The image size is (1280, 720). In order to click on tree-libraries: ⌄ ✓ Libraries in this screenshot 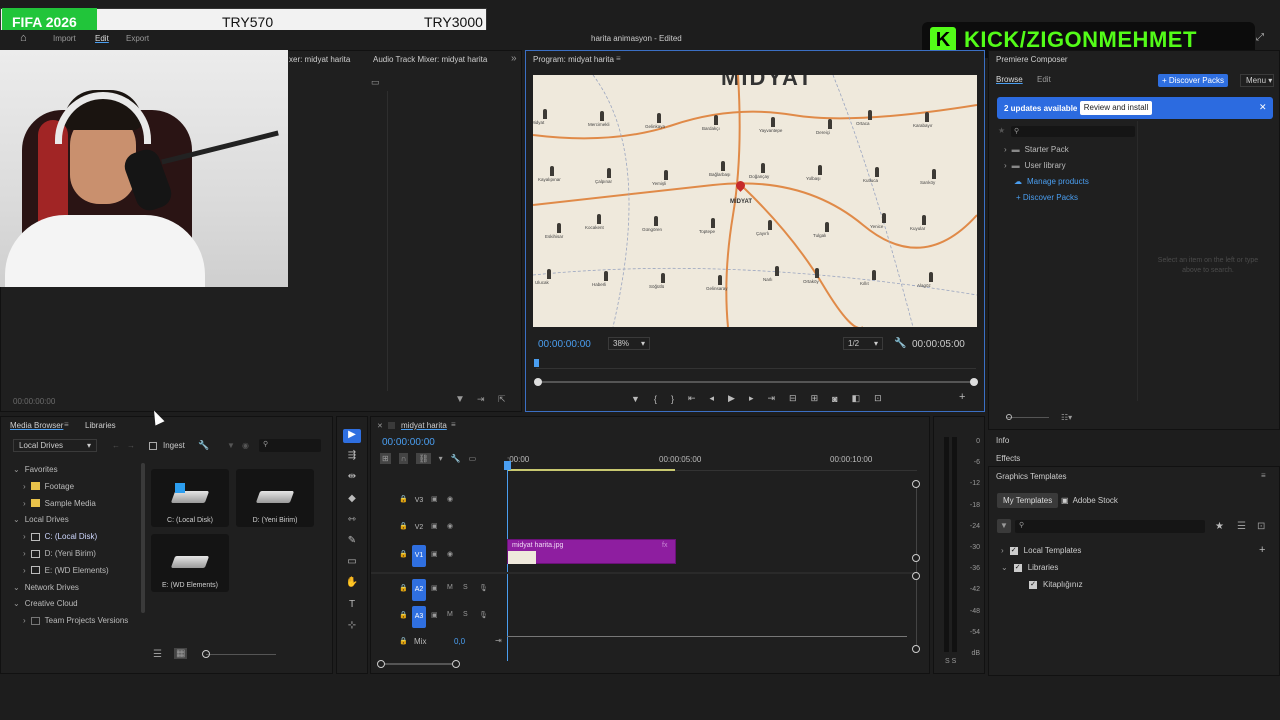, I will do `click(1029, 567)`.